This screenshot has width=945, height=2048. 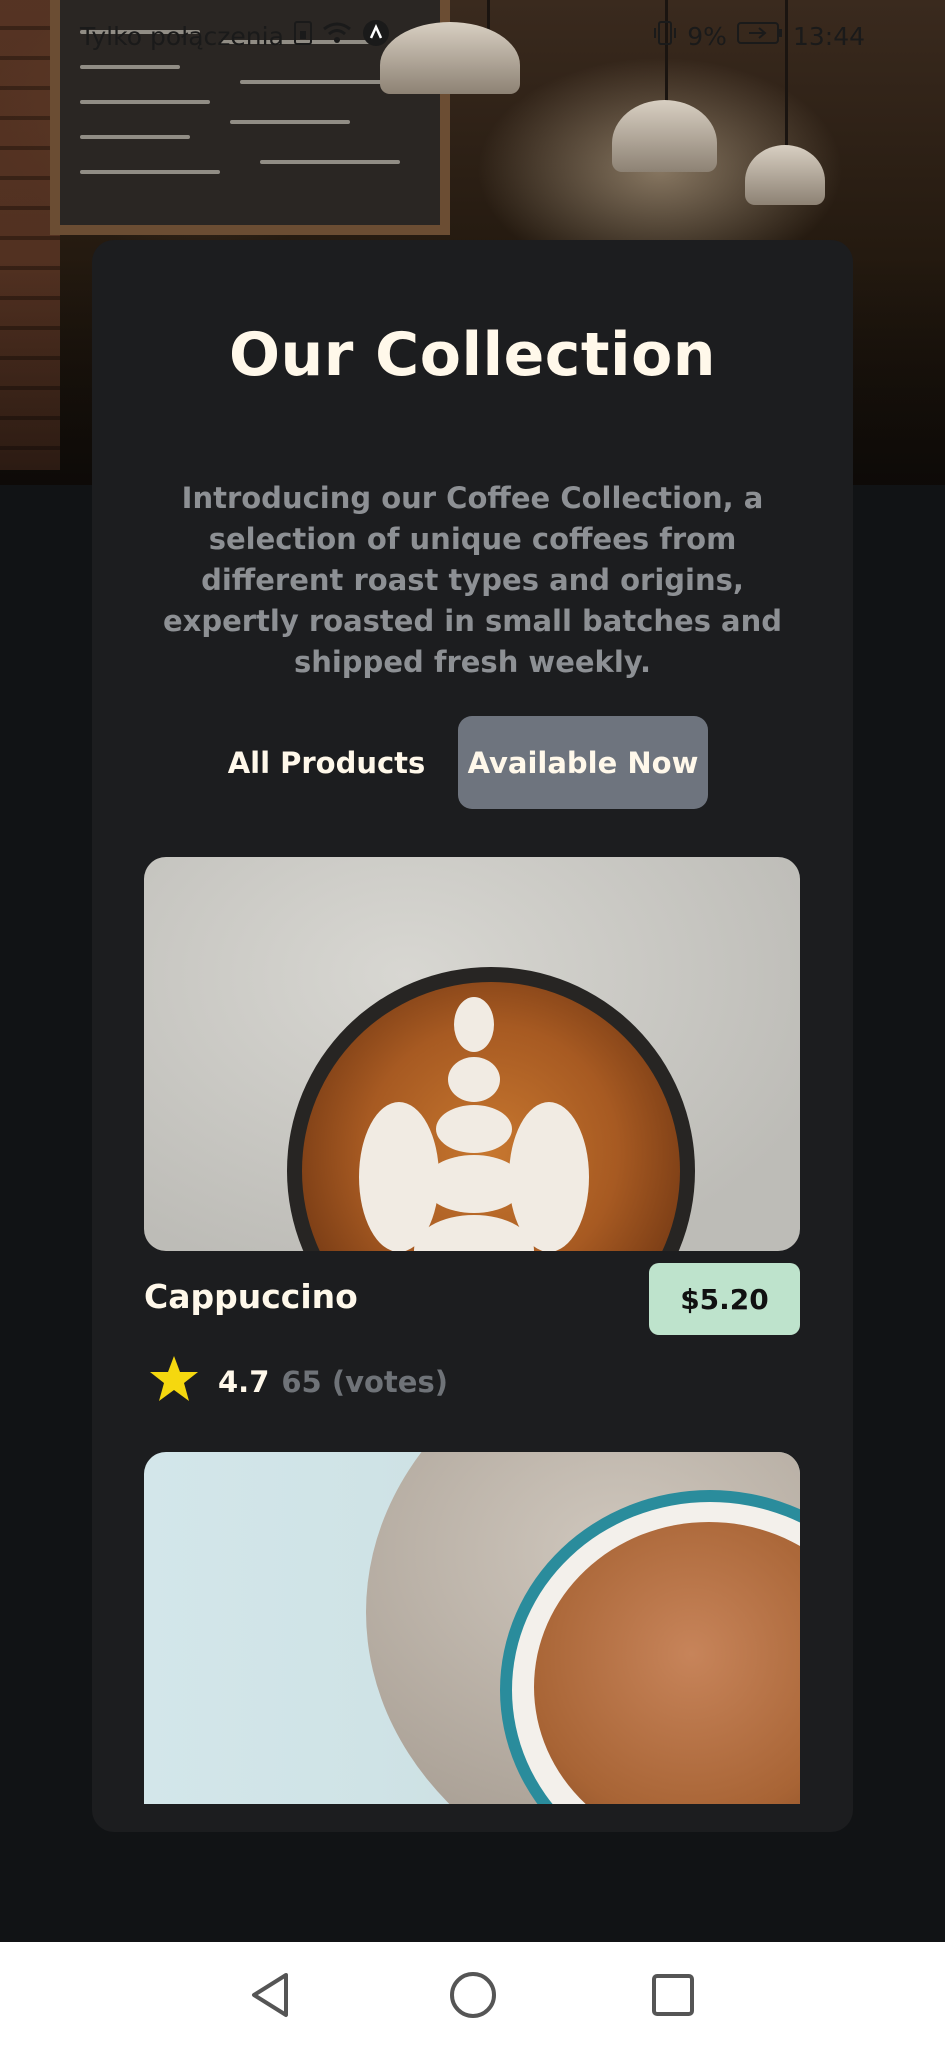 What do you see at coordinates (182, 36) in the screenshot?
I see `carrier-text: Tylko połączenia` at bounding box center [182, 36].